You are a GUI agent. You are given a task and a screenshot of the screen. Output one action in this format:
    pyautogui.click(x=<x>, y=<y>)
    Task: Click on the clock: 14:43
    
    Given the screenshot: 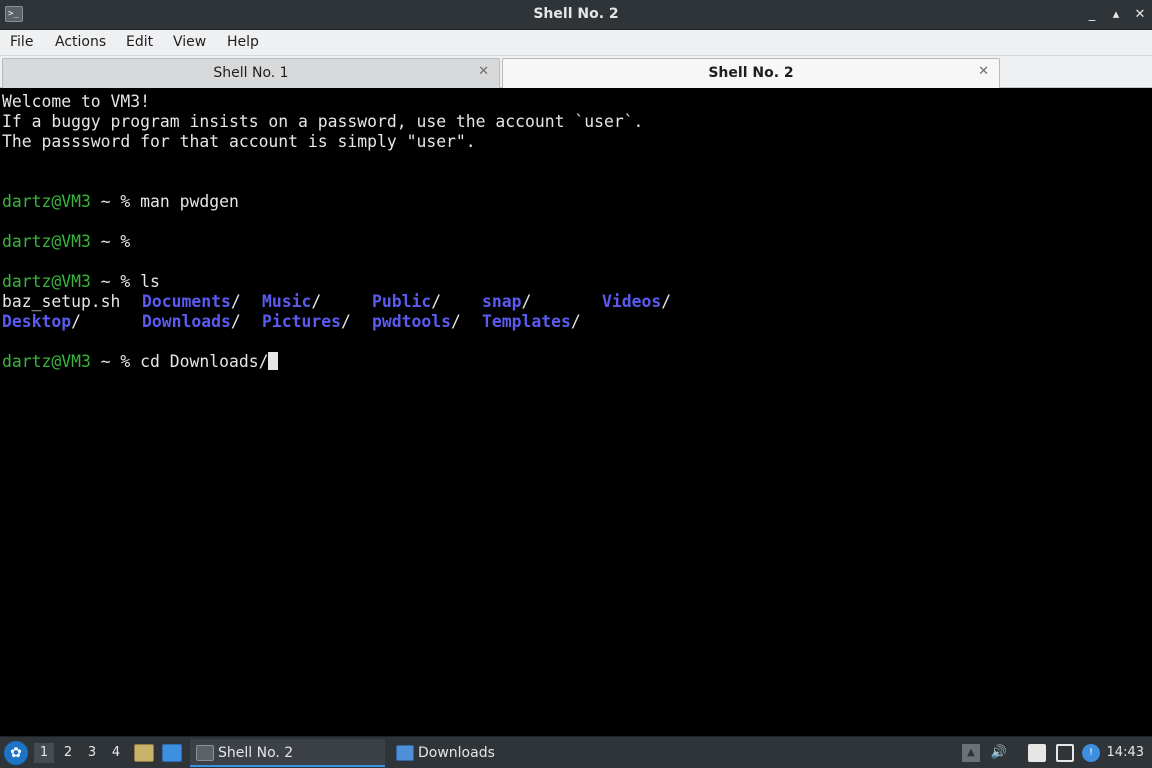 What is the action you would take?
    pyautogui.click(x=1125, y=752)
    